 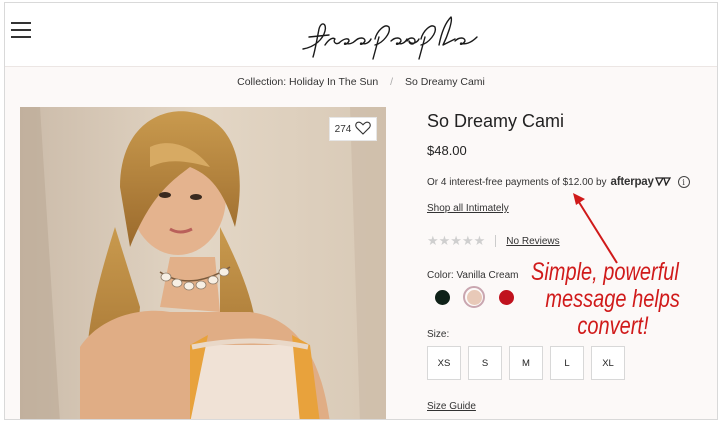 What do you see at coordinates (473, 275) in the screenshot?
I see `color-label: Color: Vanilla Cream` at bounding box center [473, 275].